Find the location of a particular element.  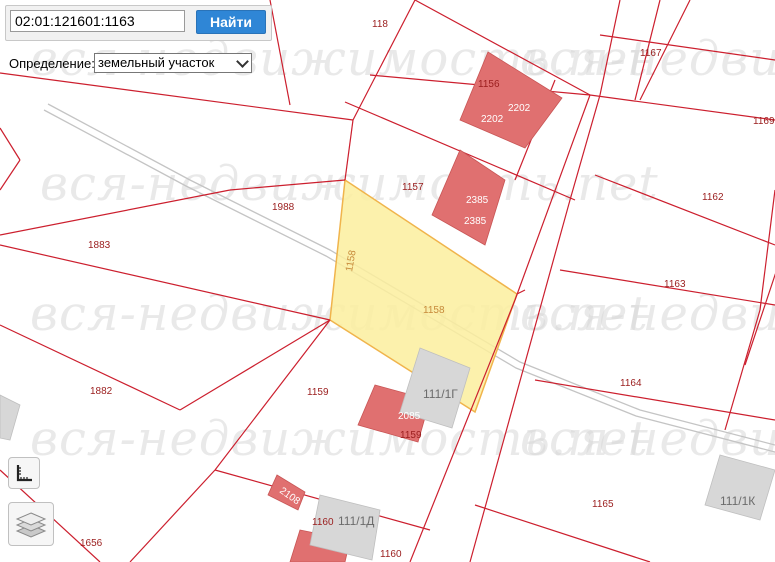

ruler-icon is located at coordinates (24, 473).